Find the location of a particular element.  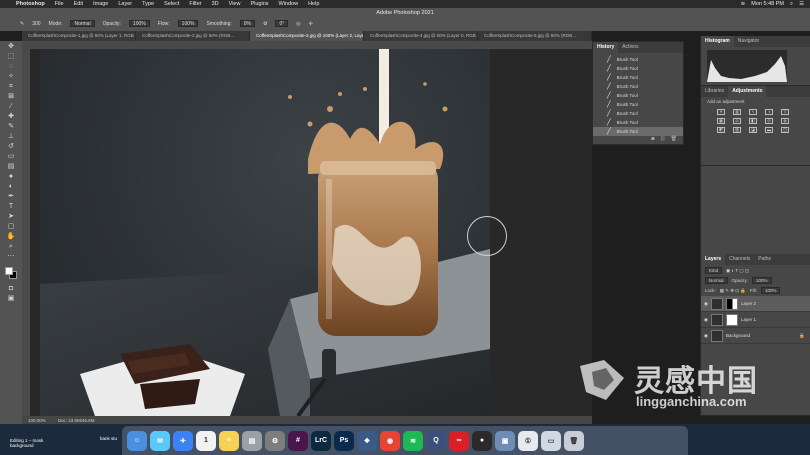

gradient-tool-icon: ▤ is located at coordinates (11, 167).